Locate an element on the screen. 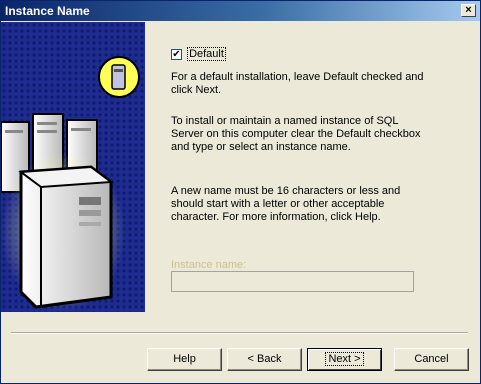 This screenshot has width=481, height=384. next-button-label: Next > is located at coordinates (344, 359).